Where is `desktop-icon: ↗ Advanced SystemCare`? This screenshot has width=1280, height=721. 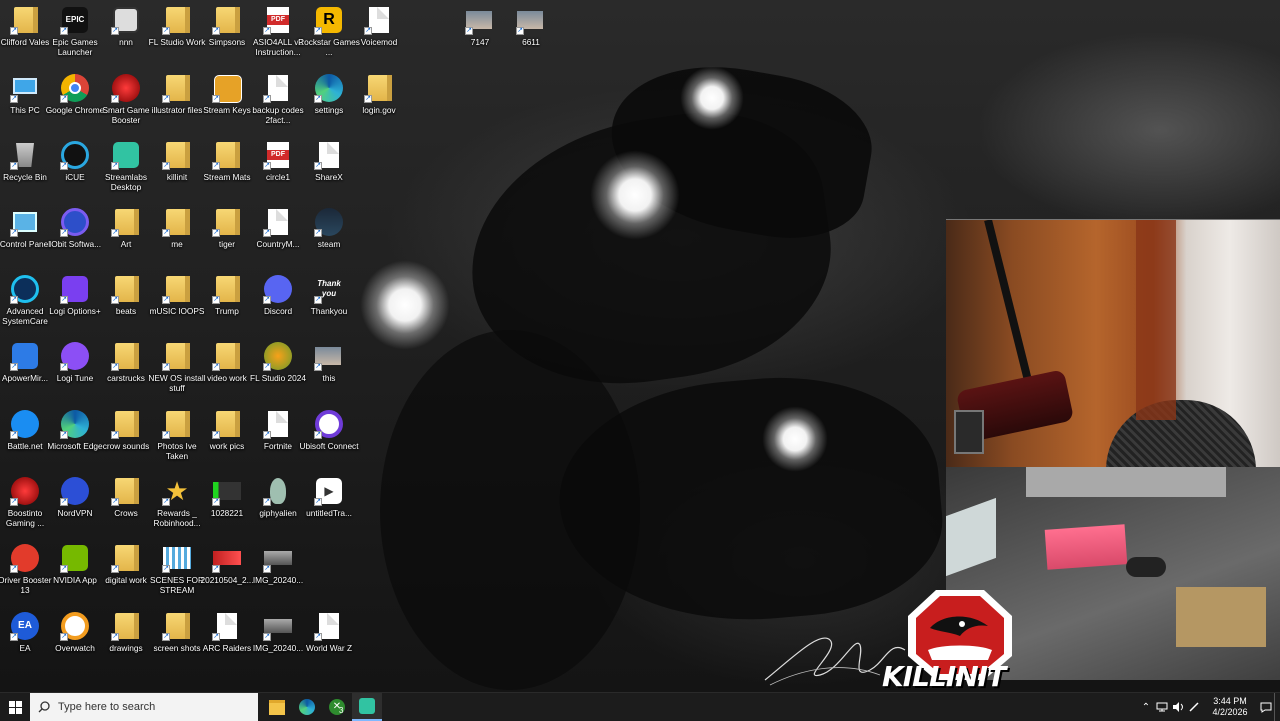 desktop-icon: ↗ Advanced SystemCare is located at coordinates (25, 307).